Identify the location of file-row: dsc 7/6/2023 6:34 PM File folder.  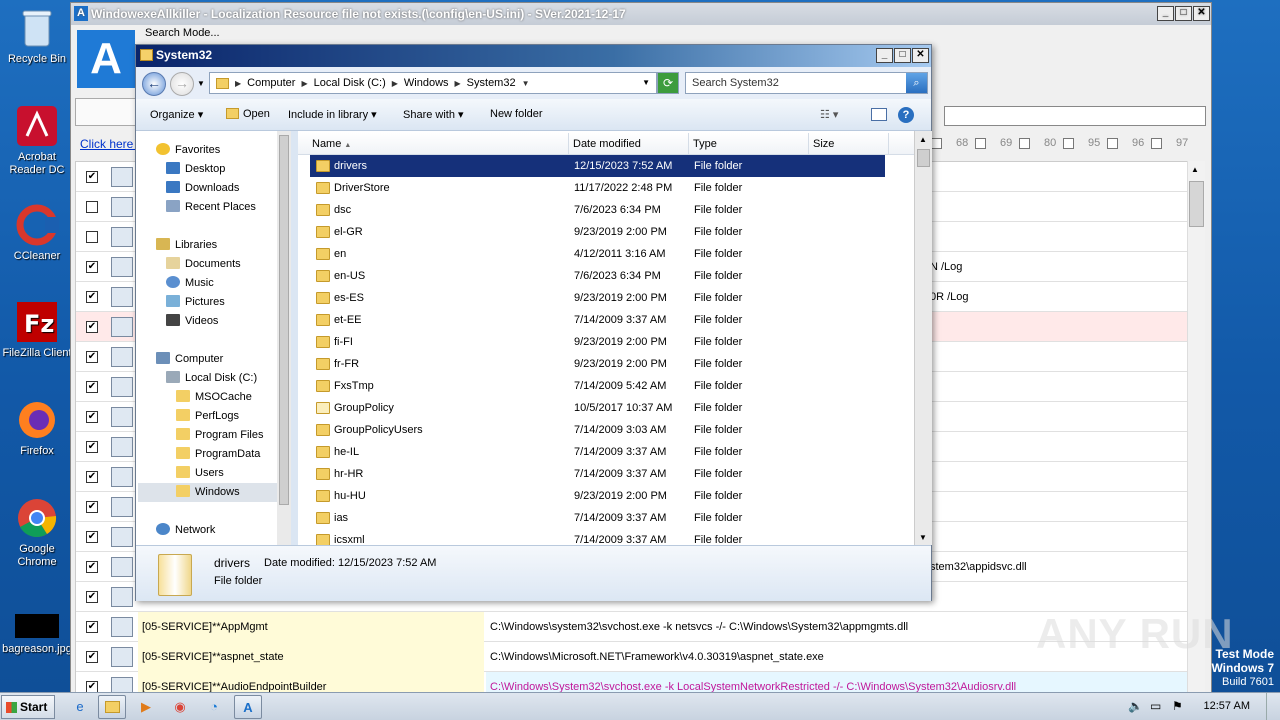
(598, 210).